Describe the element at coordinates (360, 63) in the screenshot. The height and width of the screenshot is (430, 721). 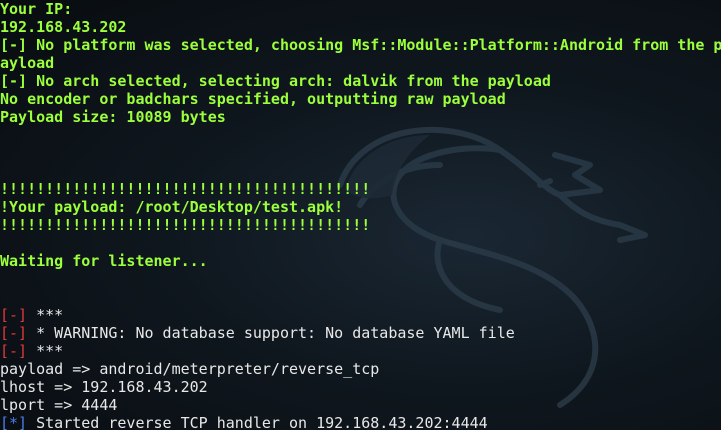
I see `terminal-line: ayload` at that location.